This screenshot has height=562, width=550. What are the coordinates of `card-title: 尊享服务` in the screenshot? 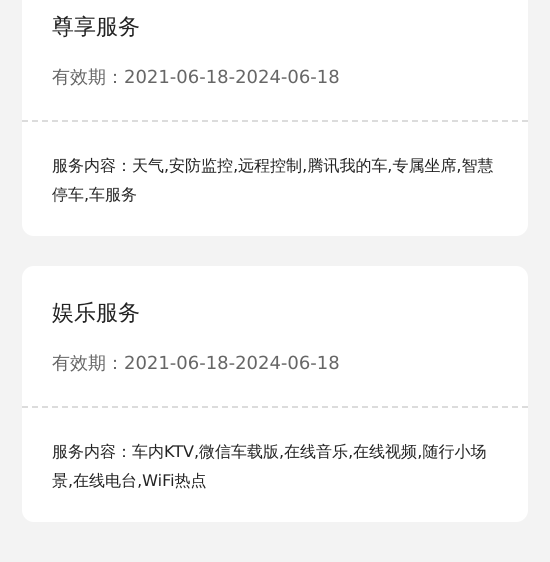 It's located at (96, 28).